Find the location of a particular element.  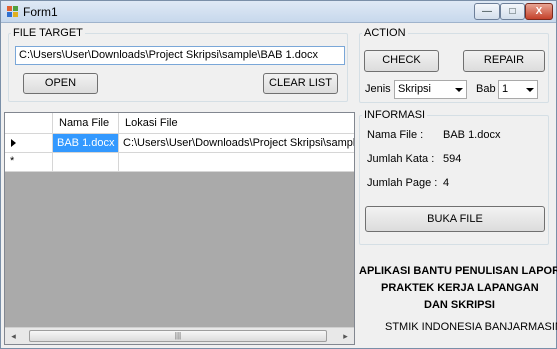

window-title: Form1 is located at coordinates (40, 12).